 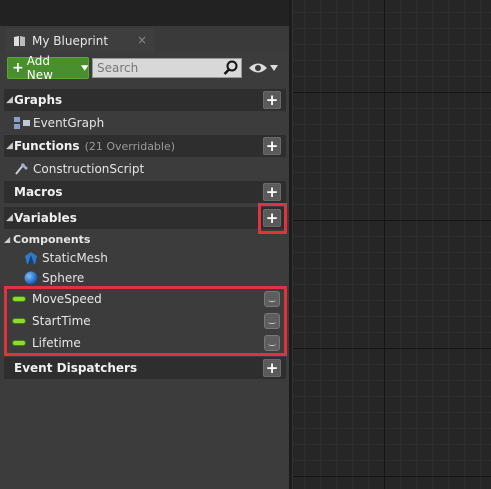 I want to click on component-item-staticmesh: StaticMesh, so click(x=65, y=258).